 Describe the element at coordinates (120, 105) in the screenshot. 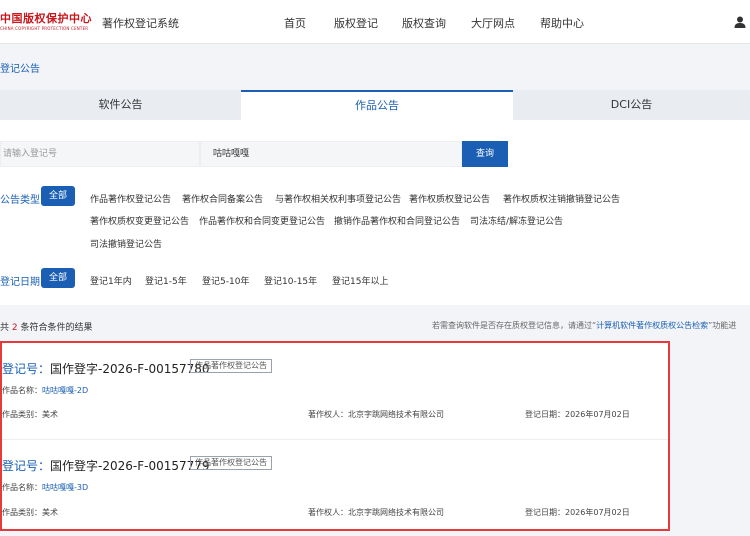

I see `tab-software: 软件公告` at that location.